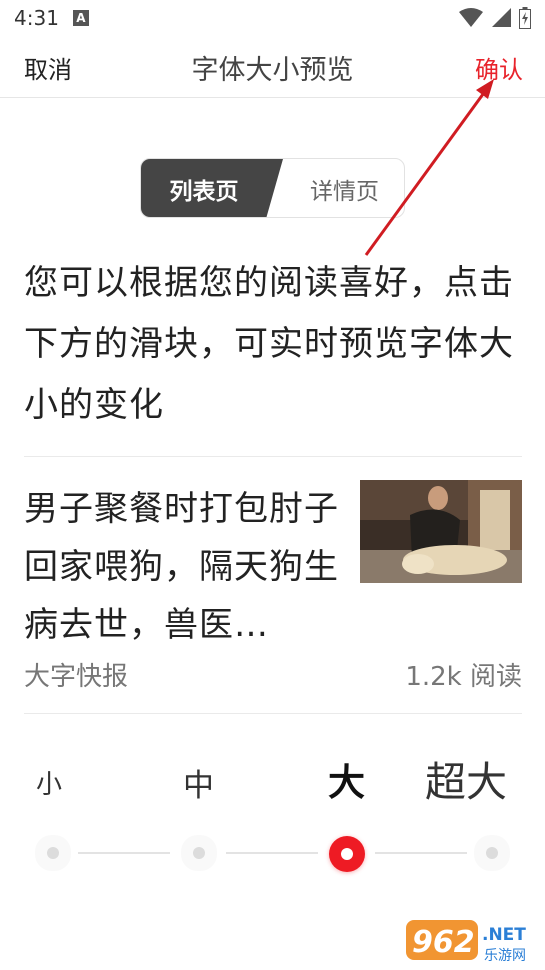  What do you see at coordinates (343, 188) in the screenshot?
I see `tab-detail-page: 详情页` at bounding box center [343, 188].